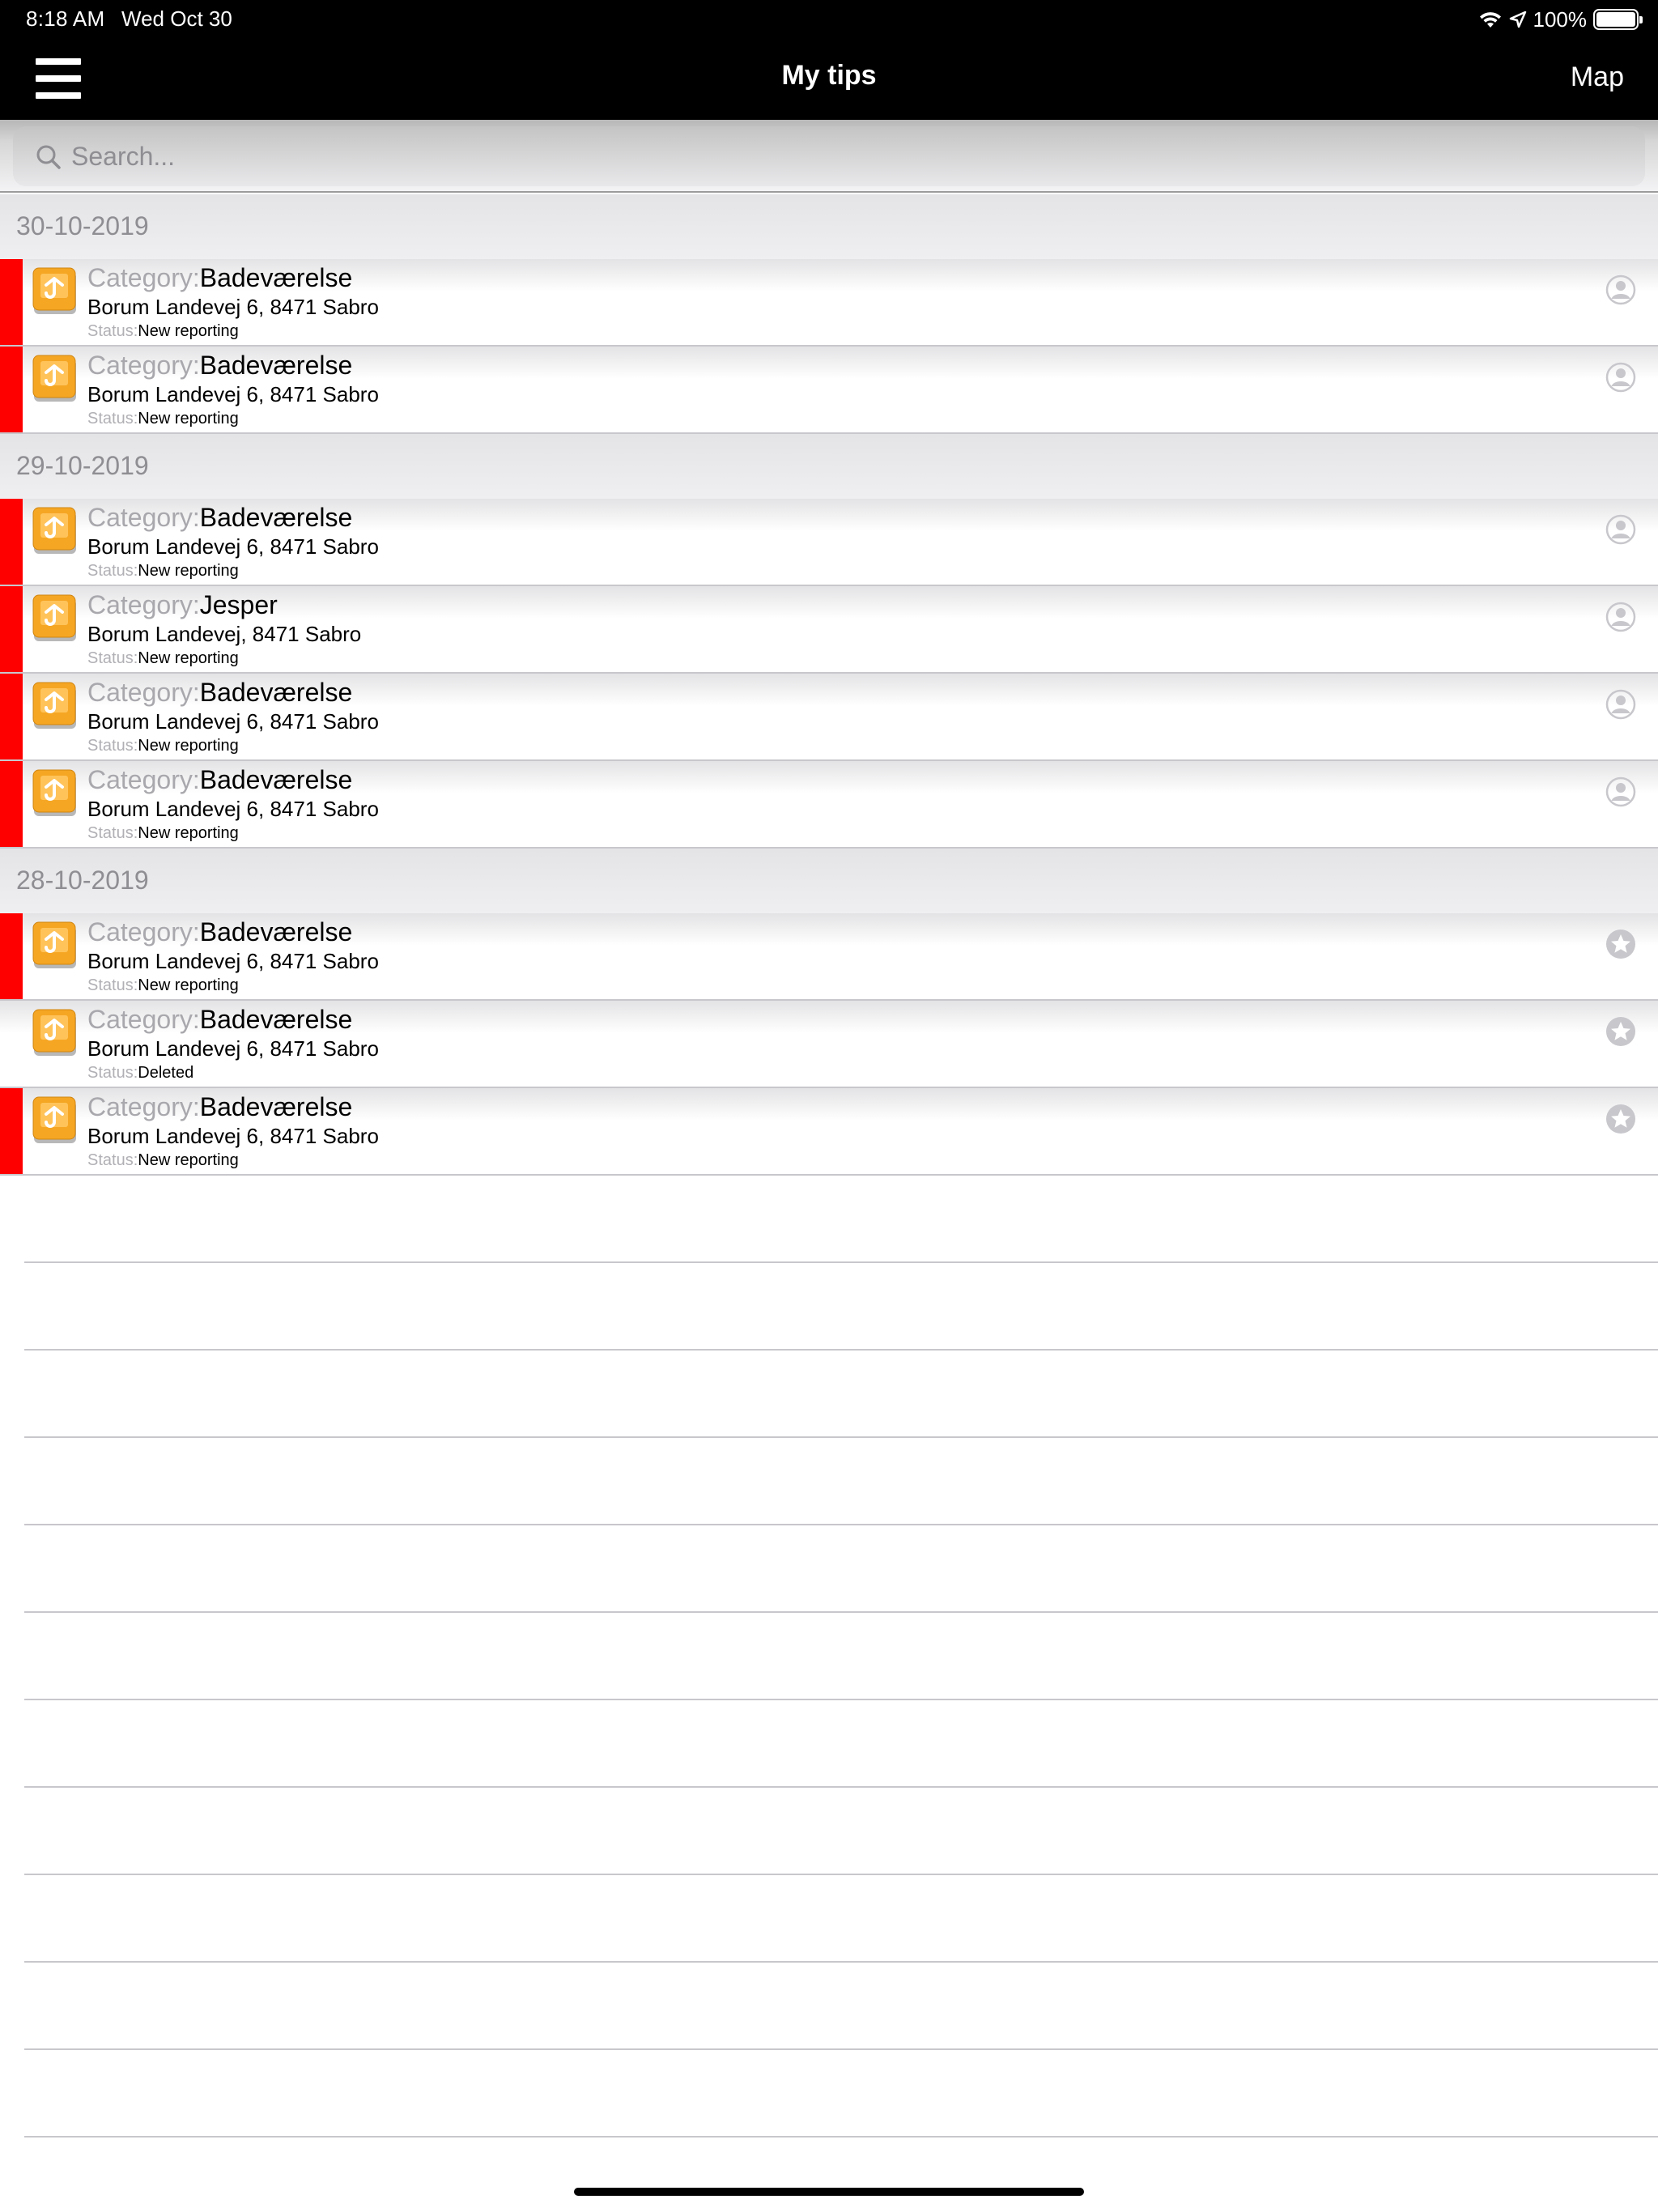 The image size is (1658, 2212). I want to click on search-icon, so click(48, 157).